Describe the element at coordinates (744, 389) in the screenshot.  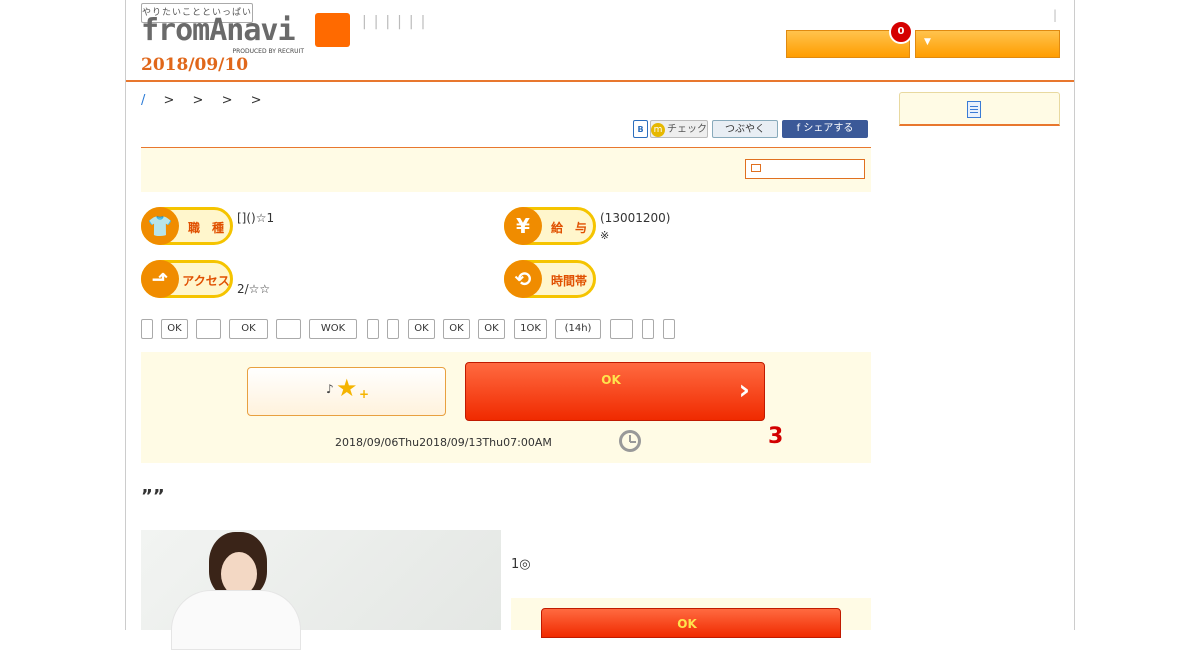
I see `chevron-right-icon: ›` at that location.